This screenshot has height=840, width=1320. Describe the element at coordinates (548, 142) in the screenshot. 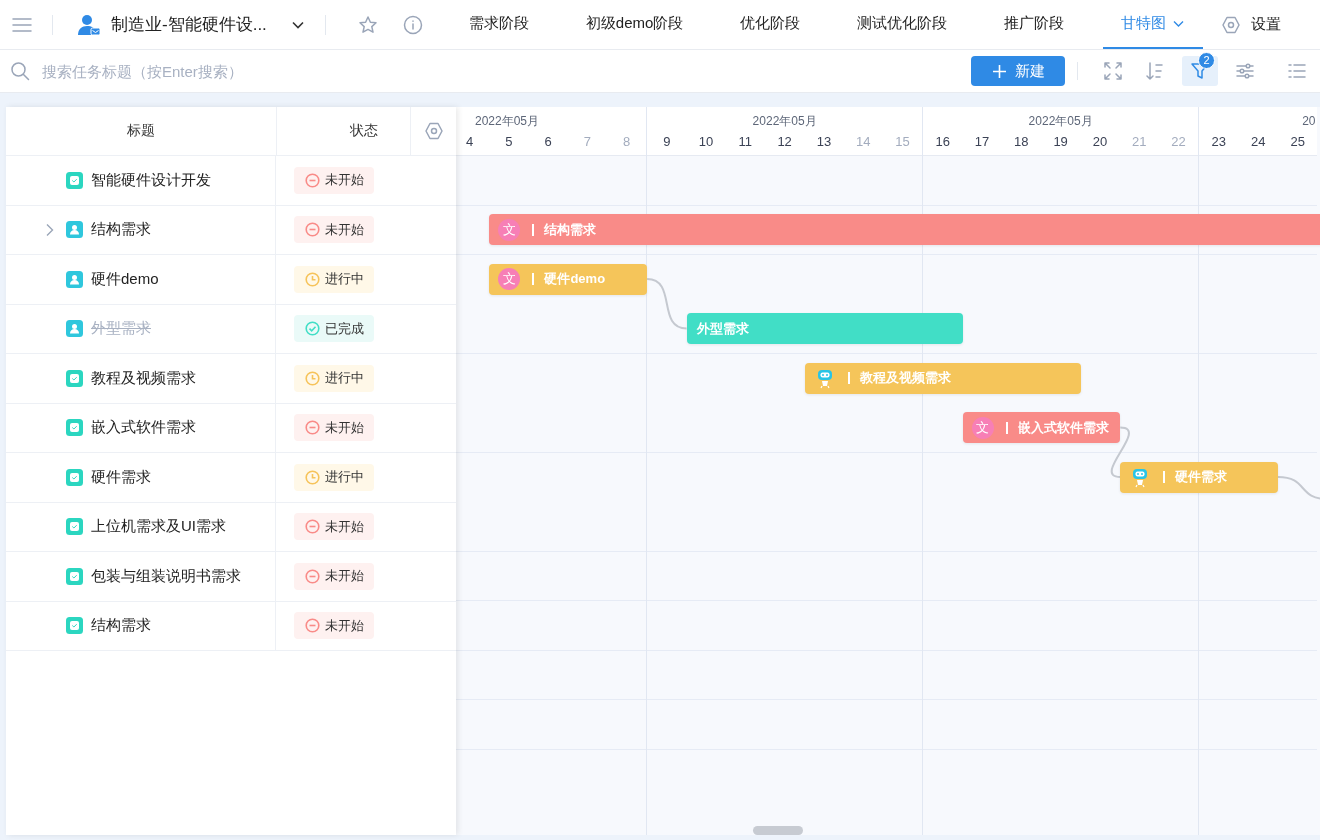

I see `day-label: 6` at that location.